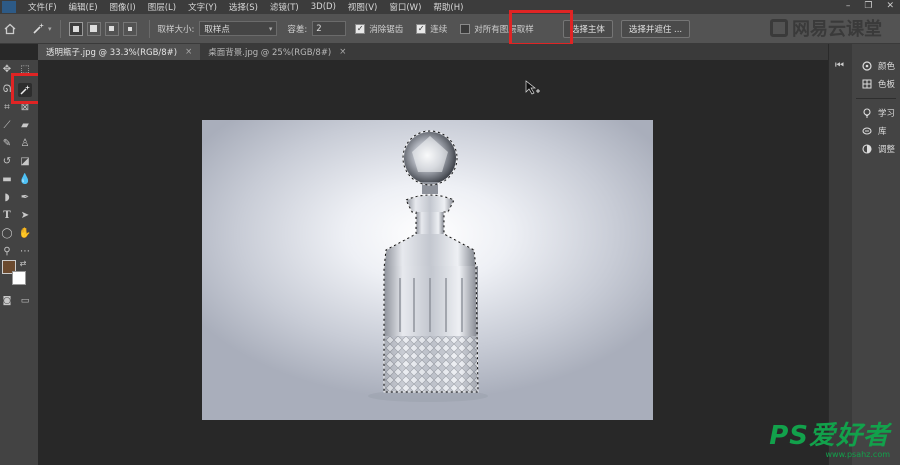  I want to click on panel-swatches: 色板, so click(878, 84).